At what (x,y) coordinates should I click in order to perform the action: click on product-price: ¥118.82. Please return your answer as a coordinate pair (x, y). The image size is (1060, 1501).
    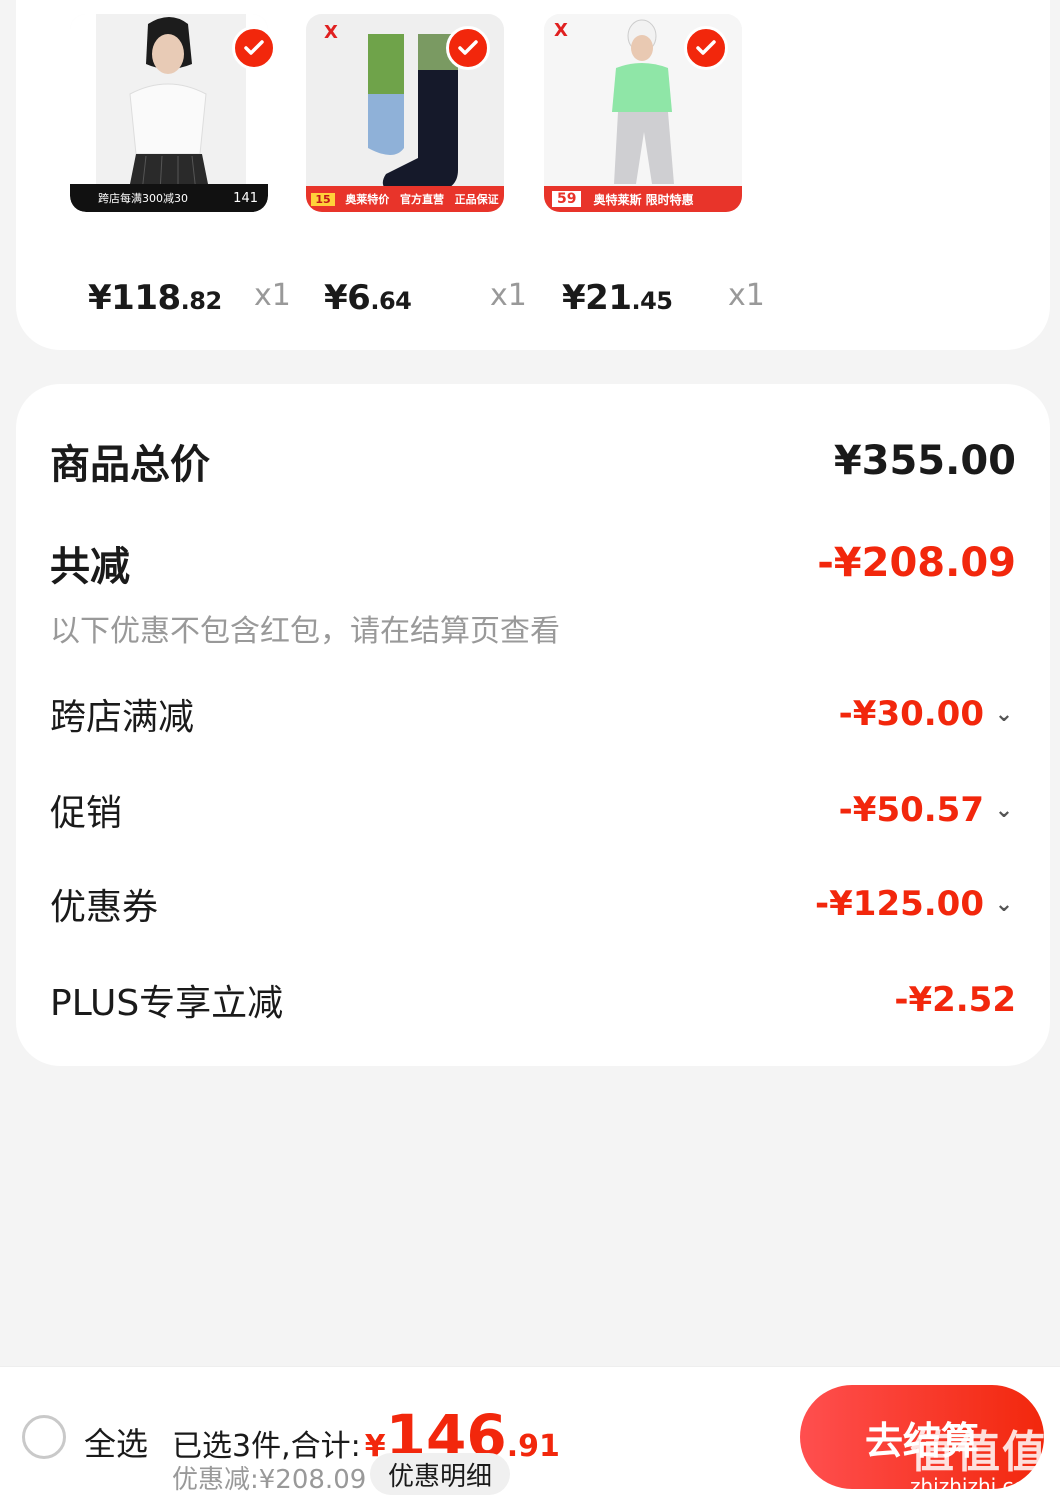
    Looking at the image, I should click on (155, 298).